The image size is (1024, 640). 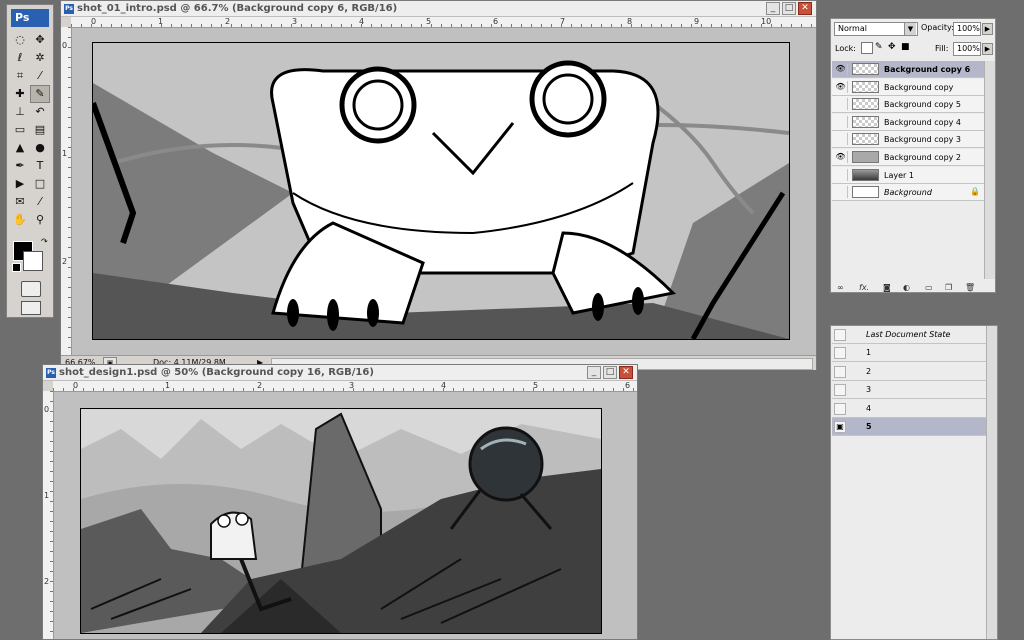 I want to click on marquee-icon: ◌, so click(x=20, y=40).